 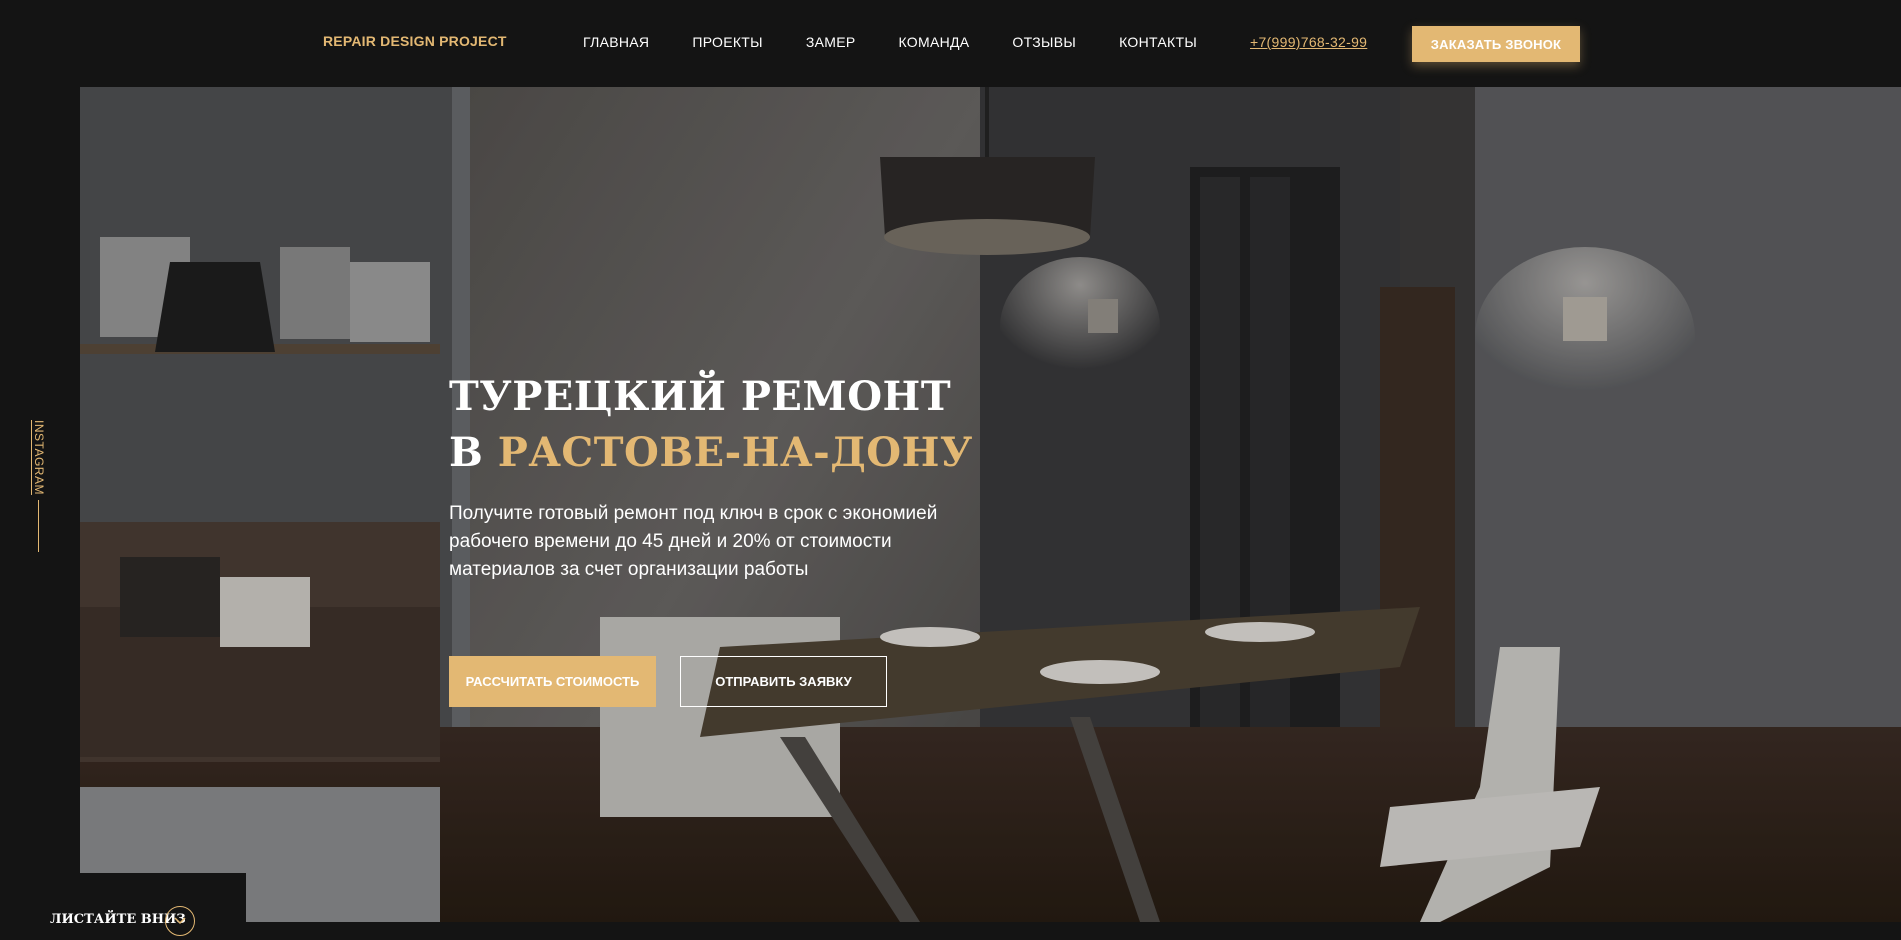 What do you see at coordinates (831, 42) in the screenshot?
I see `nav-item-measure: ЗАМЕР` at bounding box center [831, 42].